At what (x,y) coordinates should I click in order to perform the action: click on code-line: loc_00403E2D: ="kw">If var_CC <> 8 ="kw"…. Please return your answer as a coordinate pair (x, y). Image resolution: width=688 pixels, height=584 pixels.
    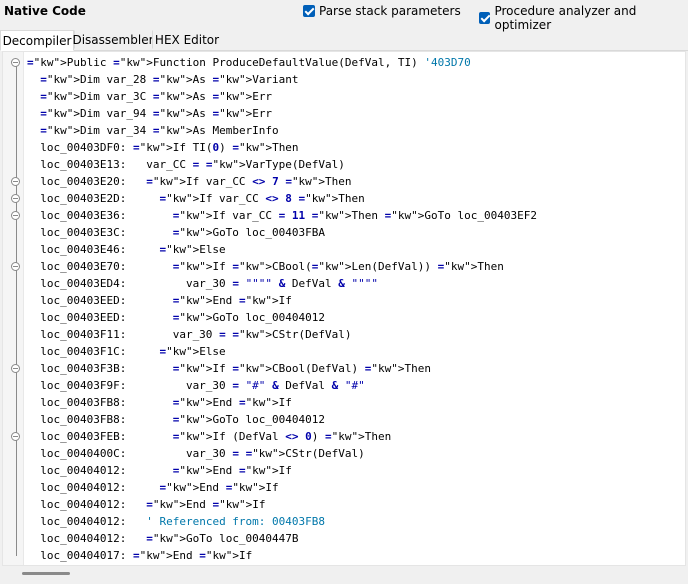
    Looking at the image, I should click on (196, 198).